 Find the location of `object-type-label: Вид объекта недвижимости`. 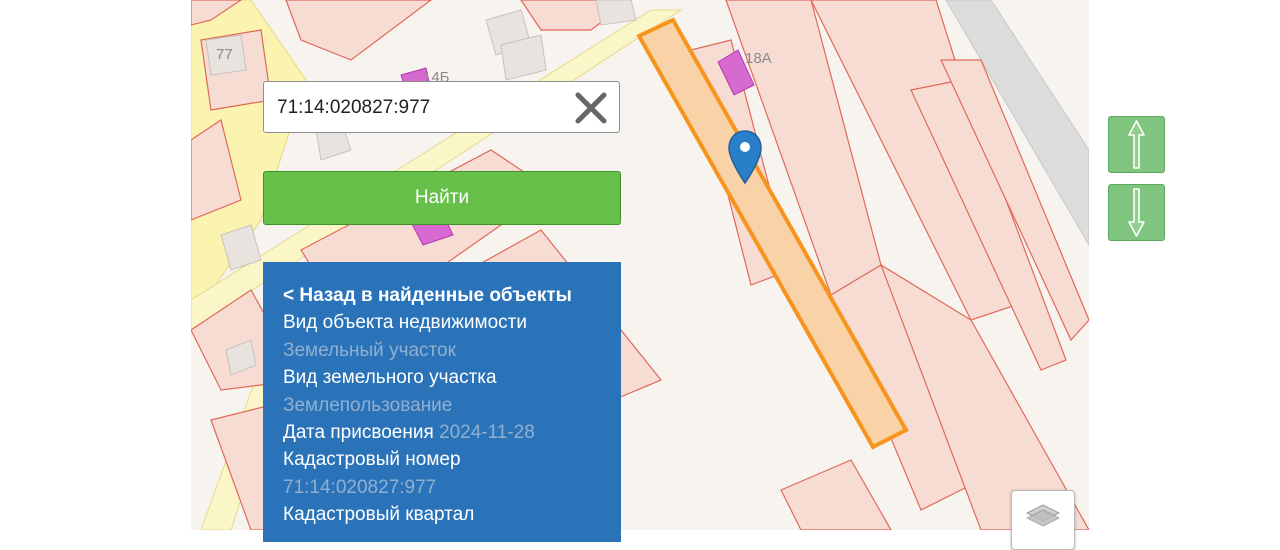

object-type-label: Вид объекта недвижимости is located at coordinates (405, 323).